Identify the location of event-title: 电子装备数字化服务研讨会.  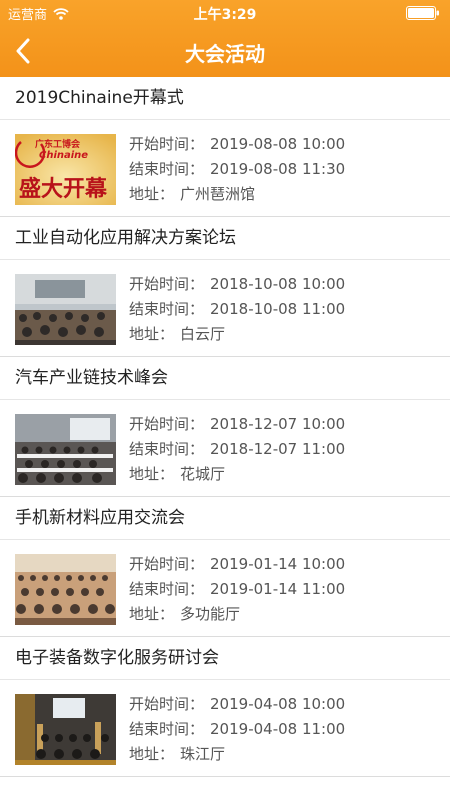
(225, 658).